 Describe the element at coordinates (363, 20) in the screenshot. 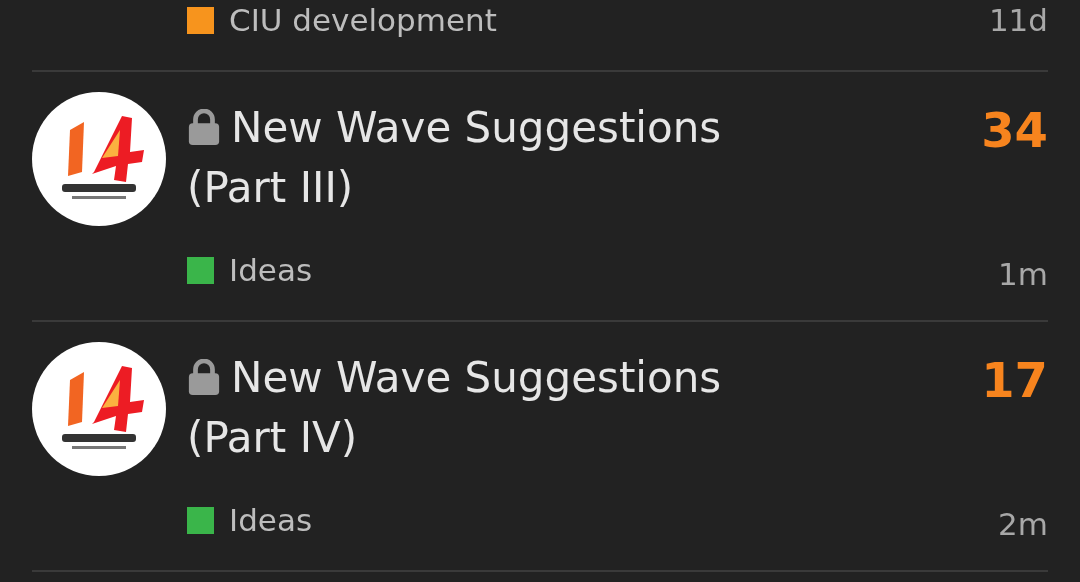

I see `category-label: CIU development` at that location.